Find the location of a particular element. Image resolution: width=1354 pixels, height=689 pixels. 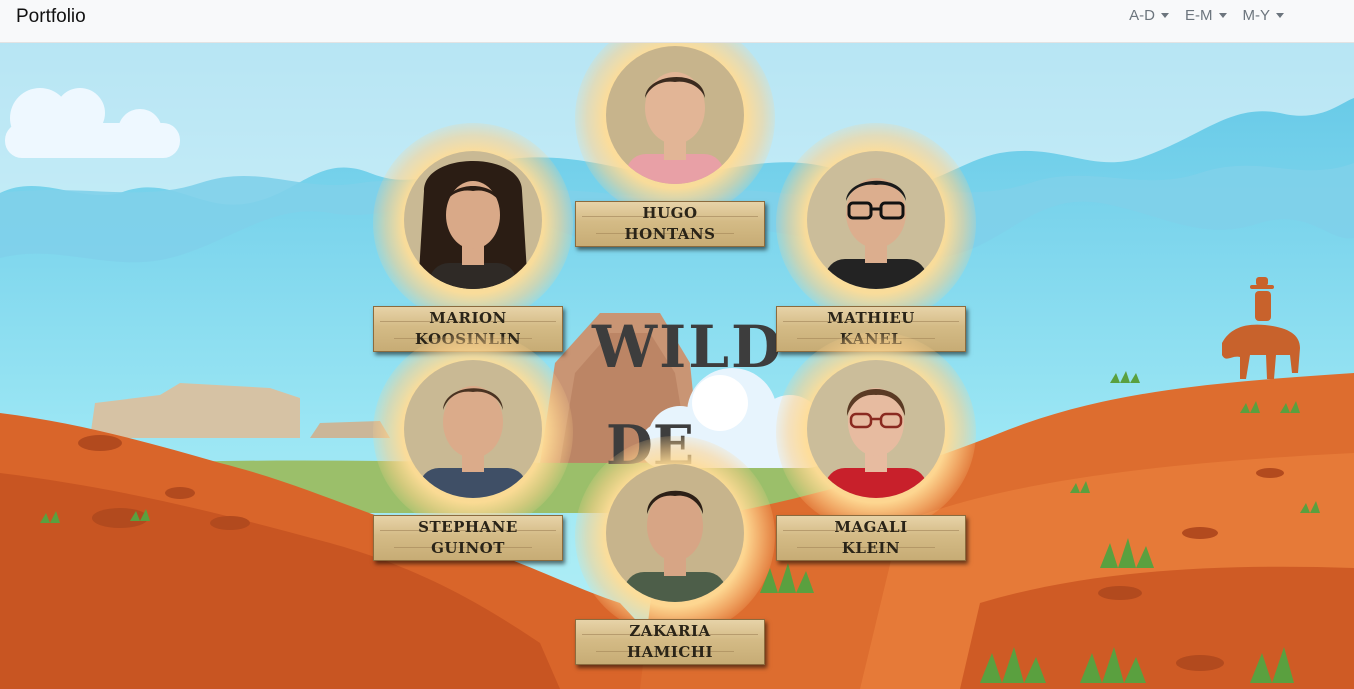

member-card-hugo-hontans: HUGO HONTANS is located at coordinates (675, 145).